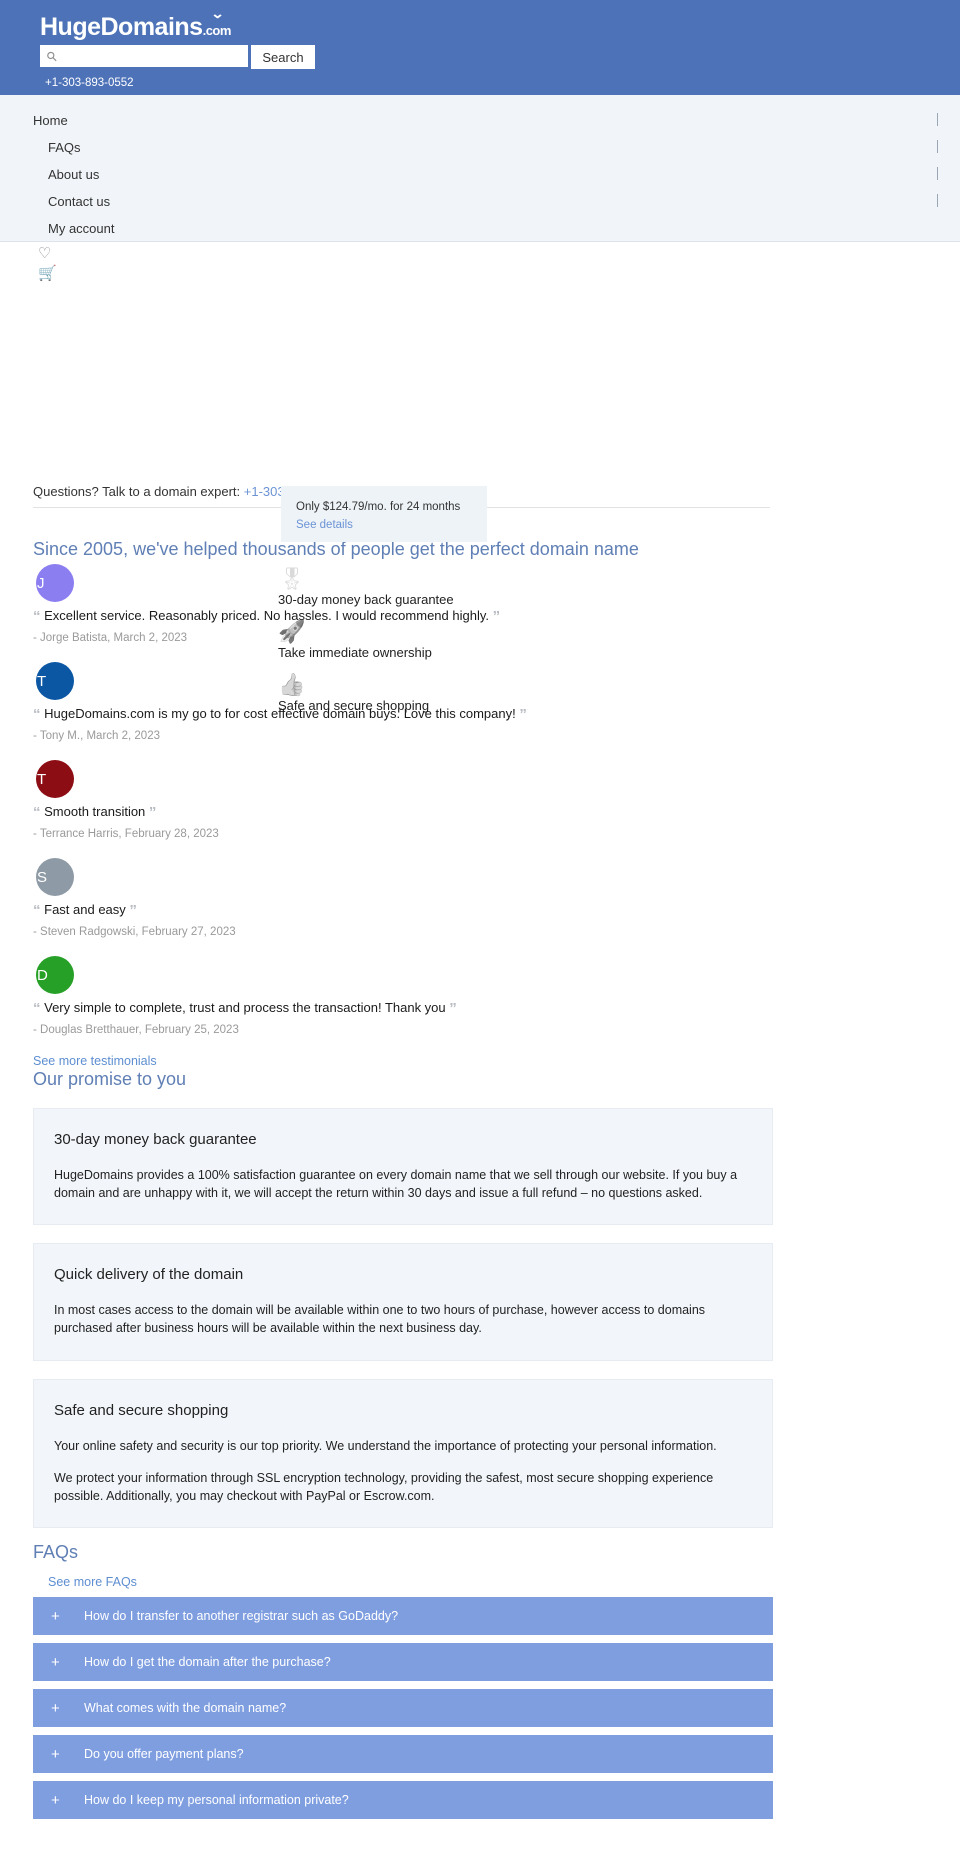  What do you see at coordinates (263, 812) in the screenshot?
I see `testimonial-quote: “ Smooth transition ”` at bounding box center [263, 812].